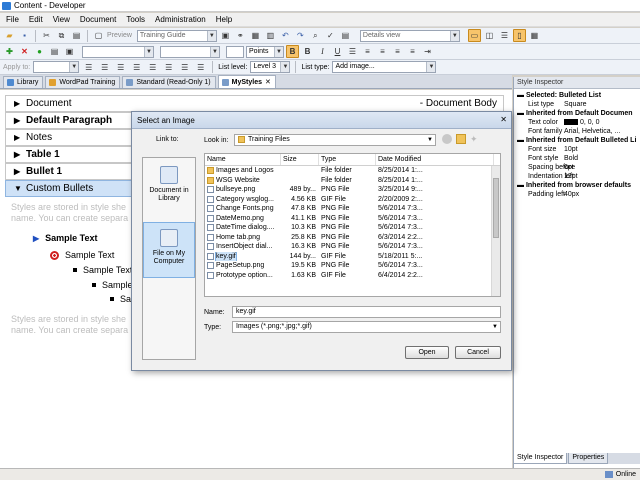 Image resolution: width=640 pixels, height=480 pixels. I want to click on column-type: Type, so click(347, 159).